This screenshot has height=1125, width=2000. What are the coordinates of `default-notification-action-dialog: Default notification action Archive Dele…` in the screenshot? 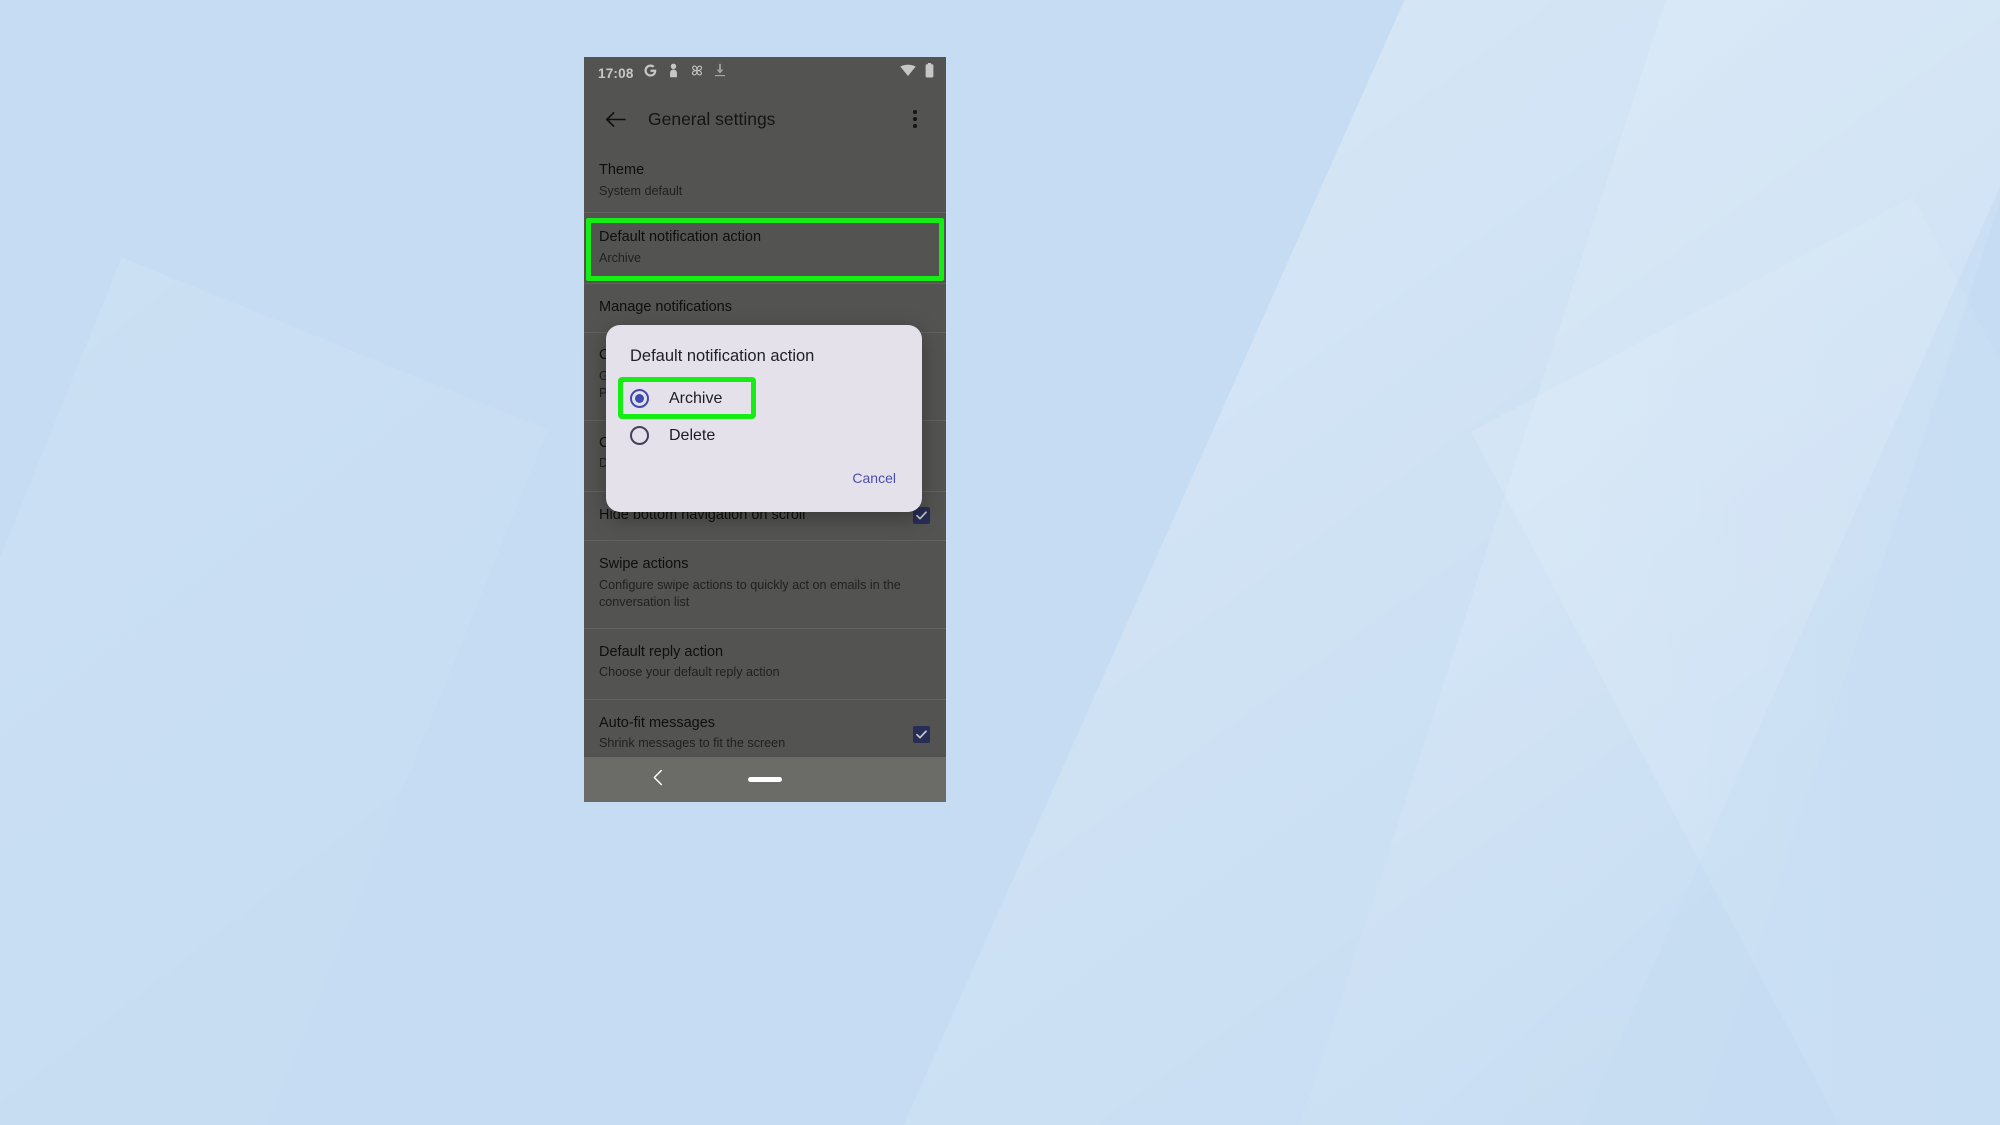 It's located at (764, 418).